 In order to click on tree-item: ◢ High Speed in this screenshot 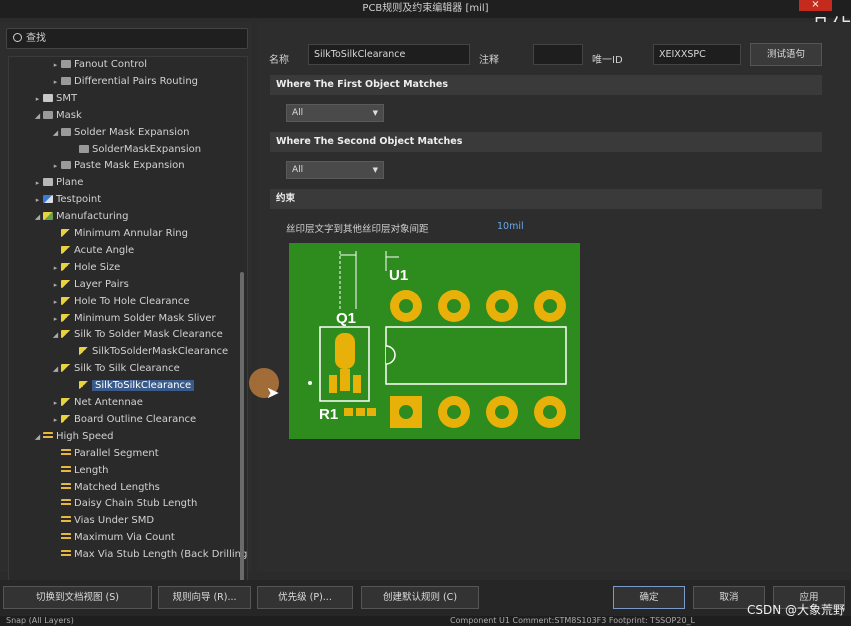, I will do `click(73, 437)`.